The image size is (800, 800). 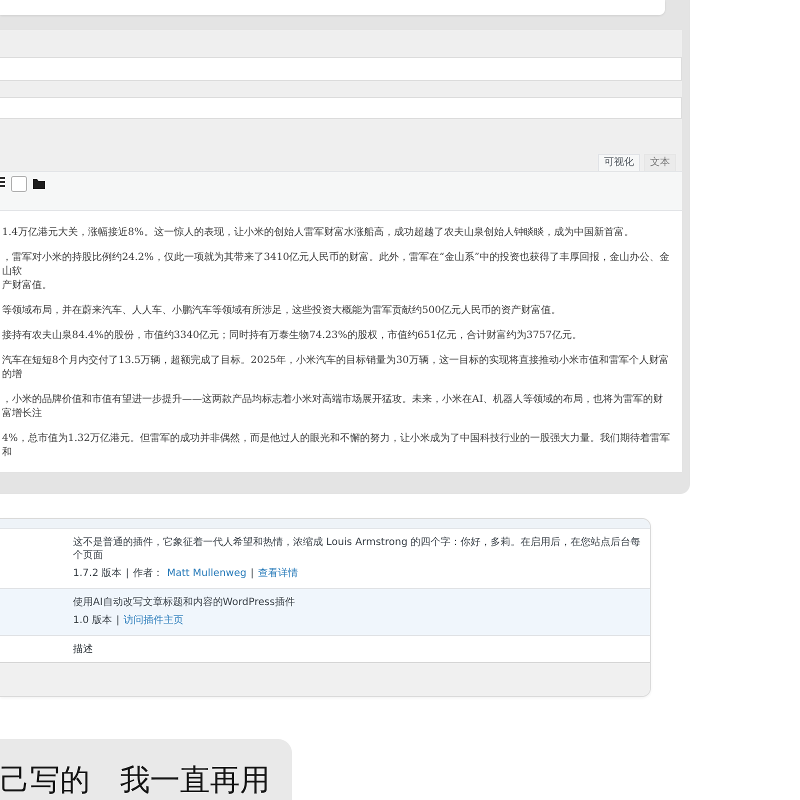 I want to click on paragraph-text: 产财富值。, so click(x=27, y=286).